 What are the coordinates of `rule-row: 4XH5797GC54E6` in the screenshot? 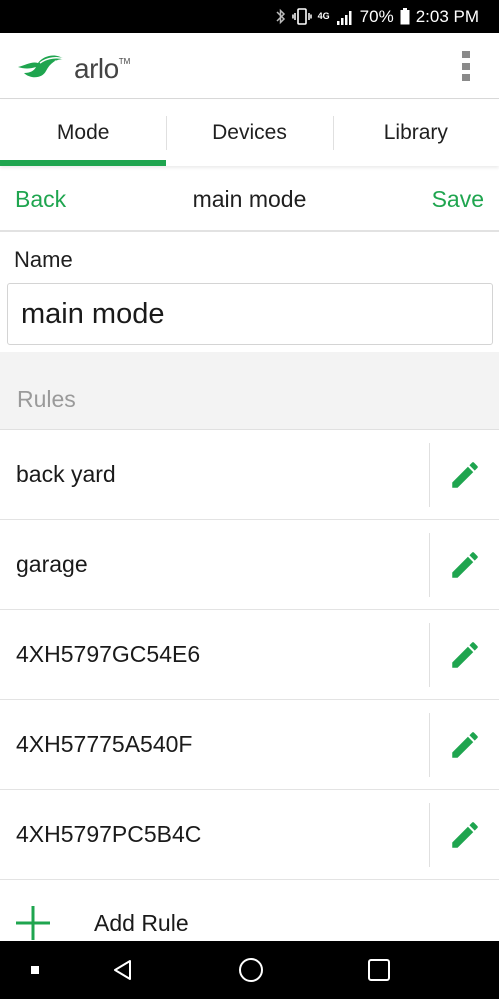 It's located at (249, 655).